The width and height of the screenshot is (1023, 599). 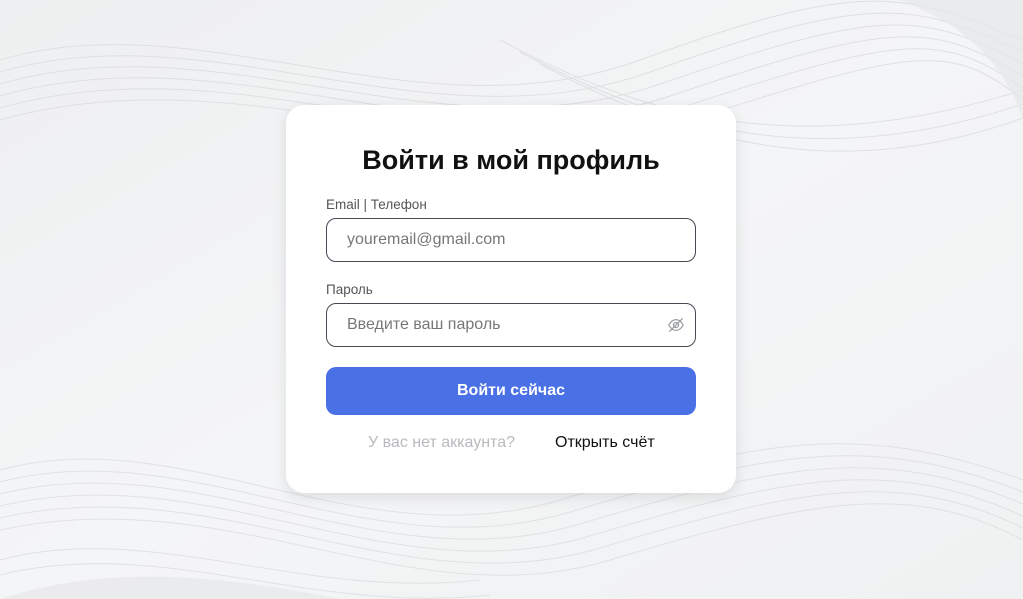 I want to click on login-button: Войти сейчас, so click(x=511, y=391).